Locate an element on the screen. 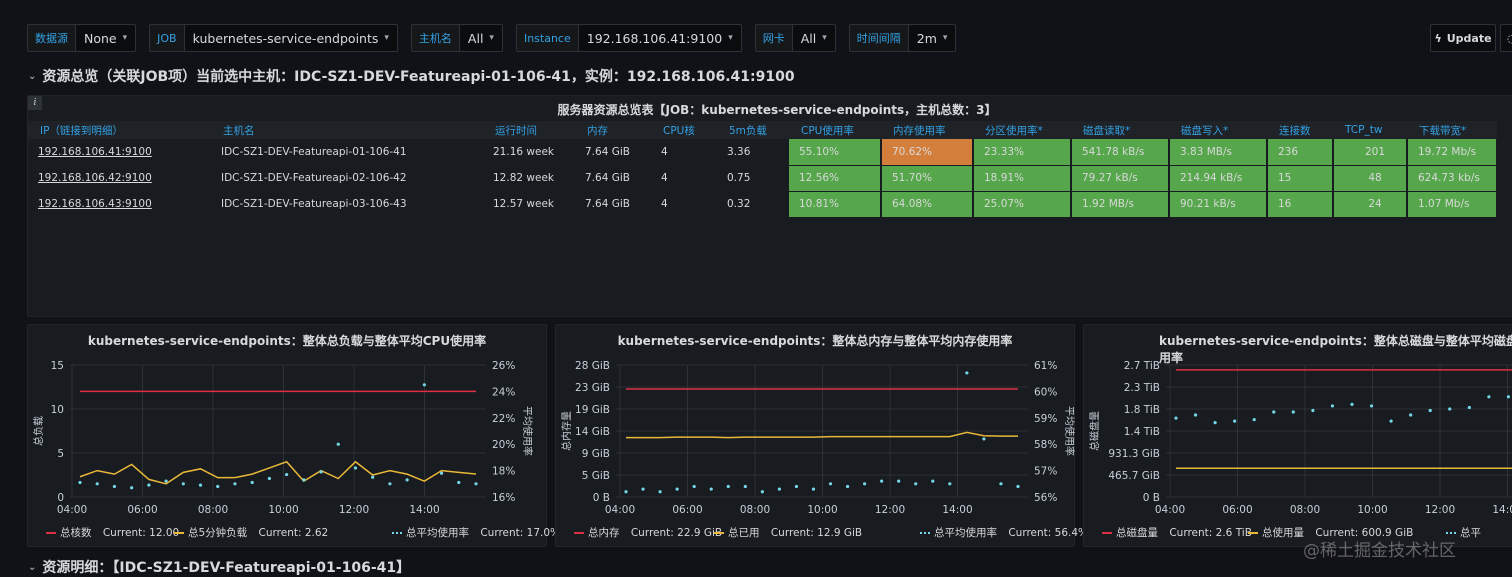  table-cell: 3.36 is located at coordinates (753, 152).